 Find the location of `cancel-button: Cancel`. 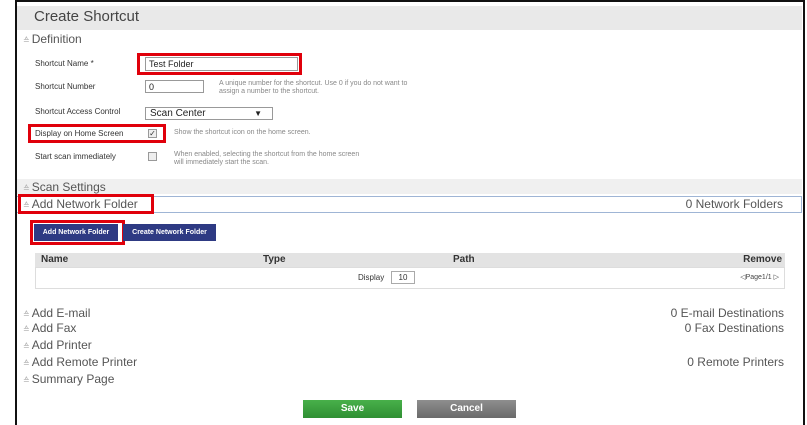

cancel-button: Cancel is located at coordinates (466, 409).